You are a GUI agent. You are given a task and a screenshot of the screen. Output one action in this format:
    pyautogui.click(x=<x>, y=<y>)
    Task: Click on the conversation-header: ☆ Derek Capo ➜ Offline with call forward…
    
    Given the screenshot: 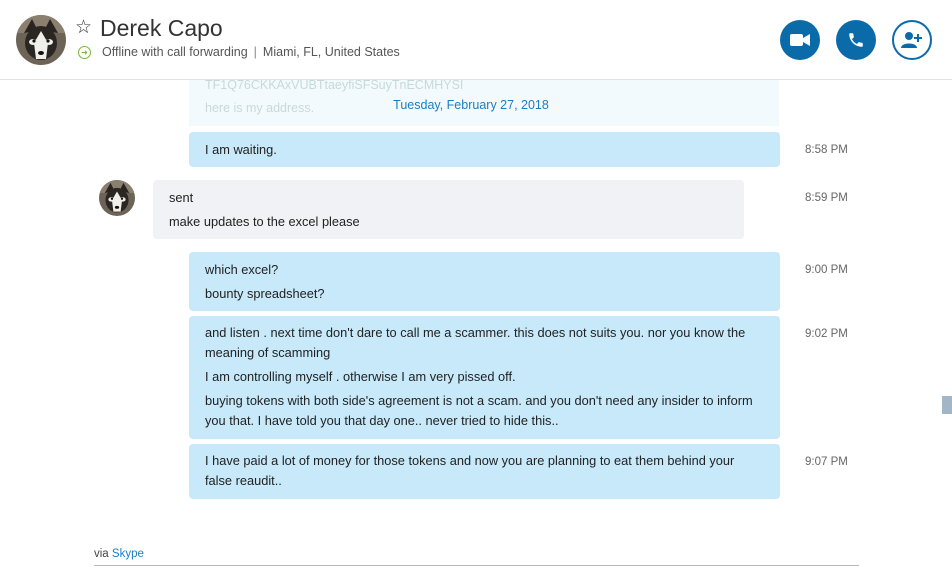 What is the action you would take?
    pyautogui.click(x=476, y=40)
    